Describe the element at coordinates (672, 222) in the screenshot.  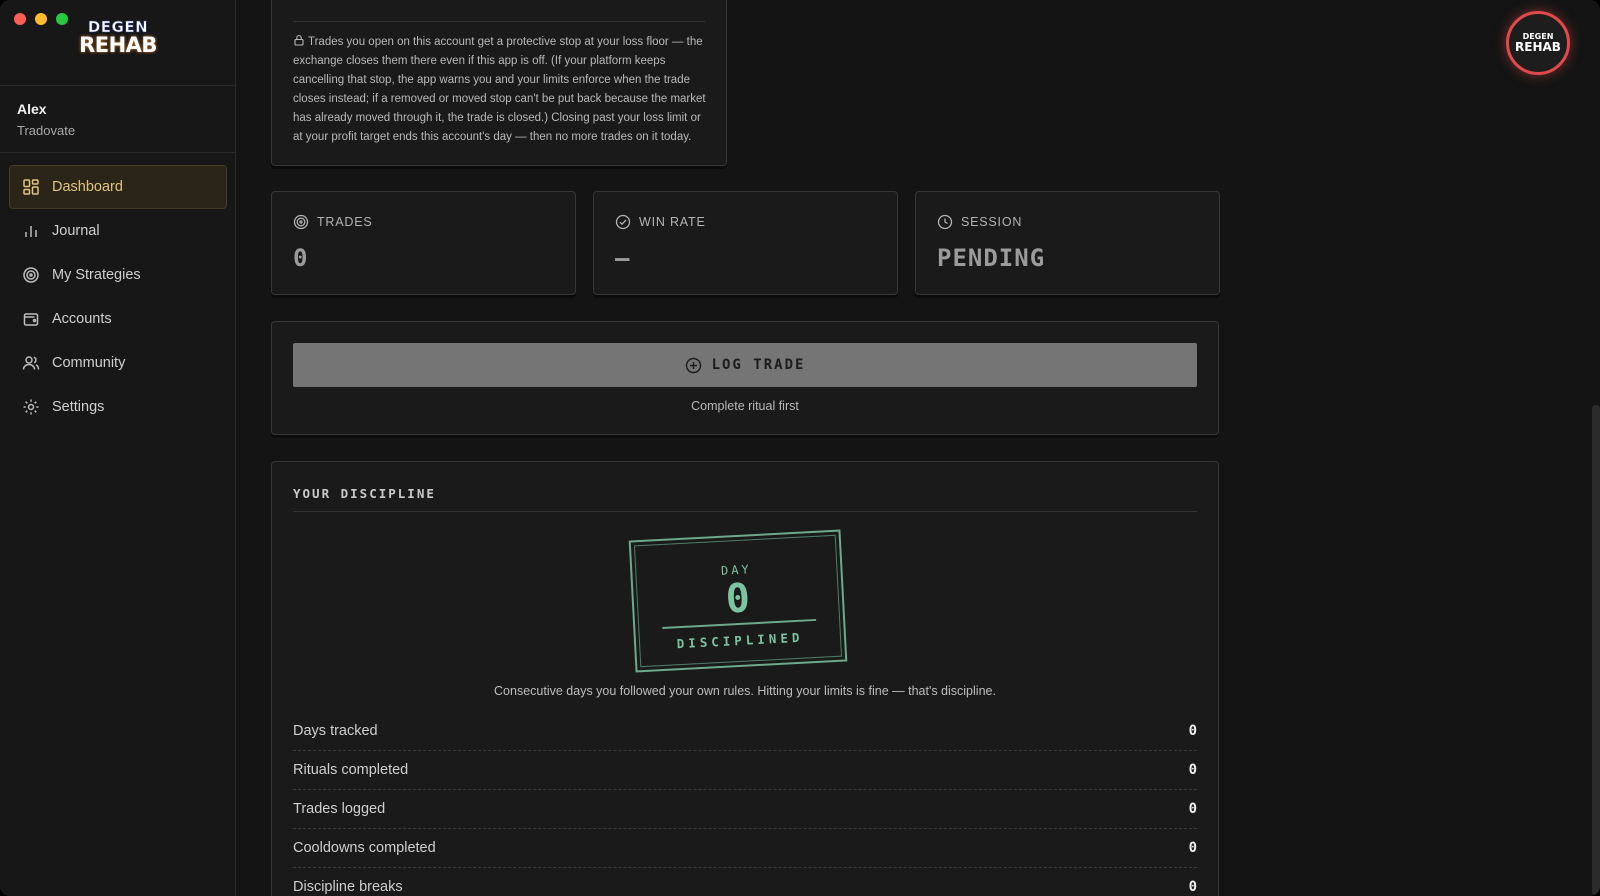
I see `win-rate-label-text: WIN RATE` at that location.